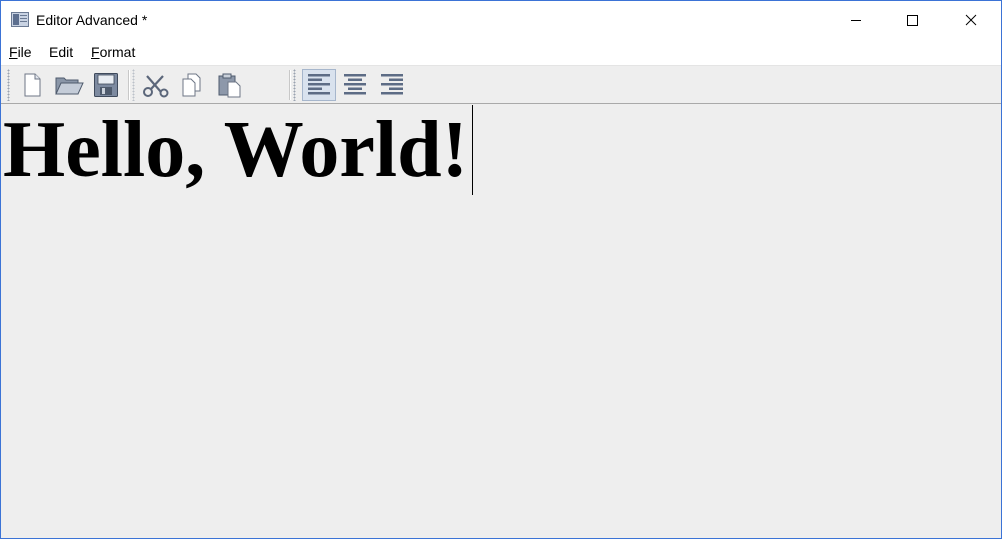 Image resolution: width=1002 pixels, height=539 pixels. I want to click on close-icon, so click(971, 20).